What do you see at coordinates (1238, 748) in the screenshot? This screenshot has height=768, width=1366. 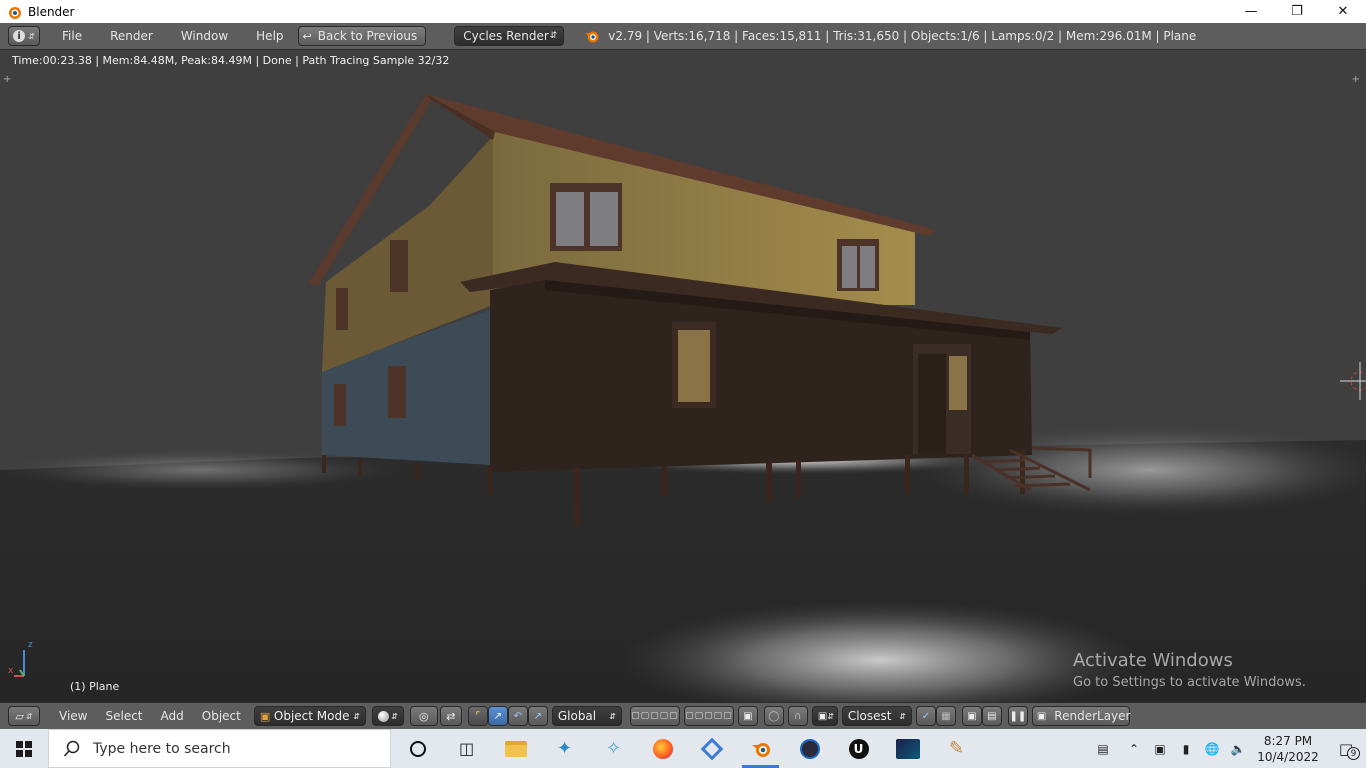 I see `volume-icon: 🔈` at bounding box center [1238, 748].